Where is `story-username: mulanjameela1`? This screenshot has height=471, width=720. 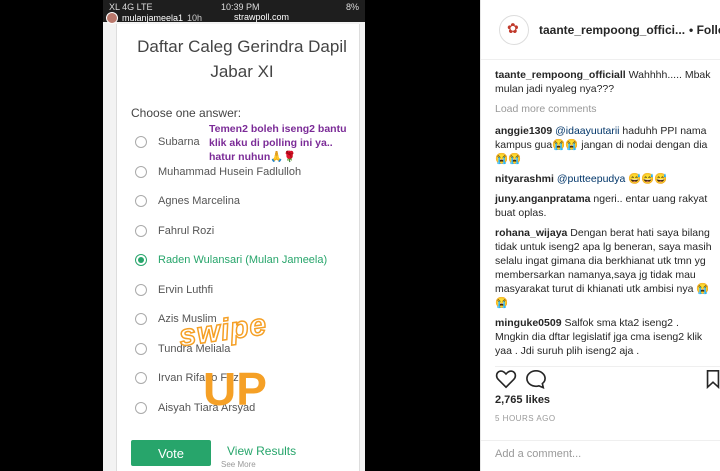
story-username: mulanjameela1 is located at coordinates (152, 18).